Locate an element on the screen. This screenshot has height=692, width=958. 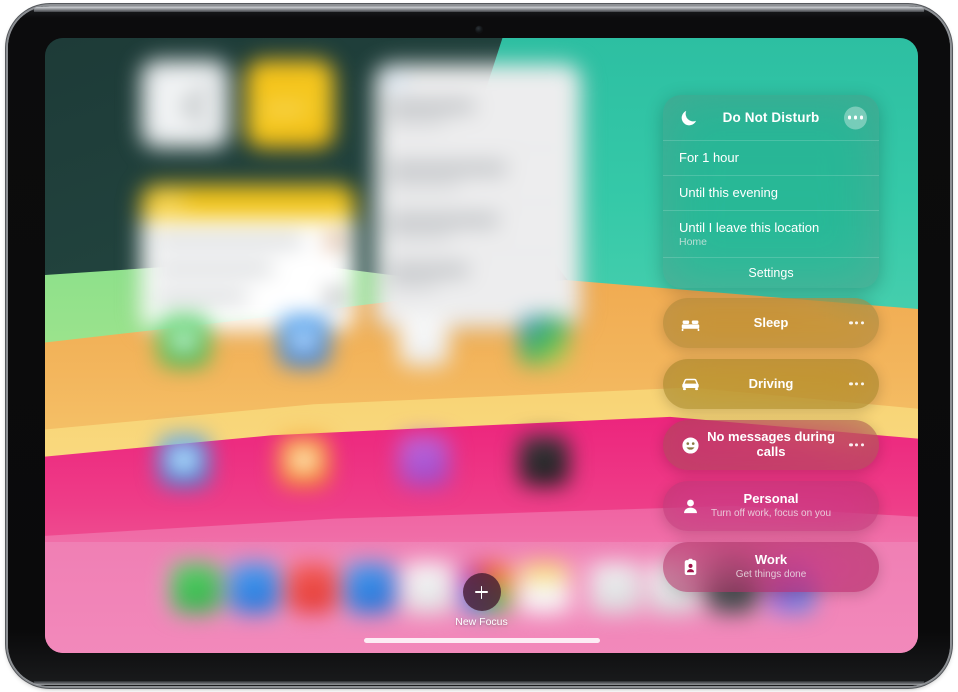
dnd-option-until-this-evening: Until this evening is located at coordinates (771, 193).